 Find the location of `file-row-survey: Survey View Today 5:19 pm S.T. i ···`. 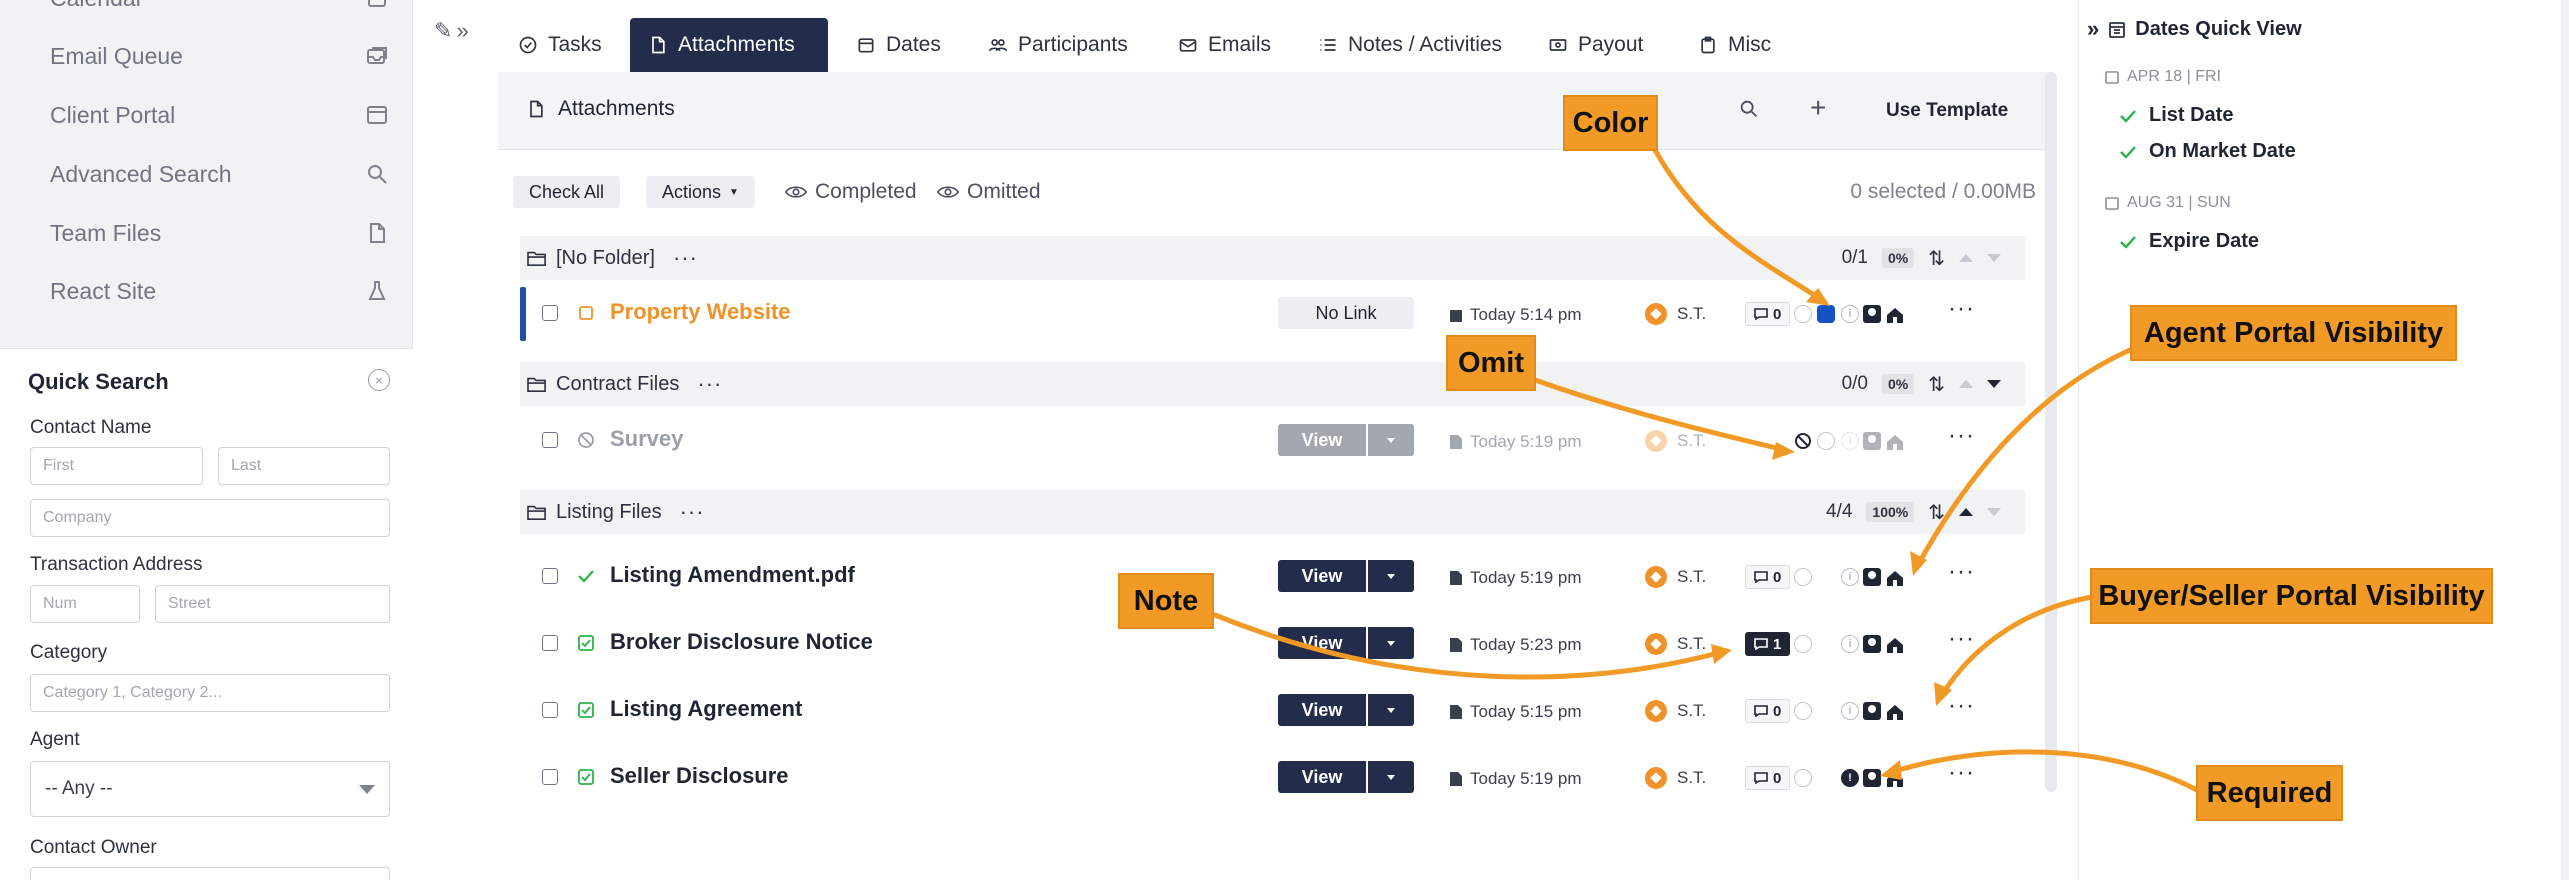

file-row-survey: Survey View Today 5:19 pm S.T. i ··· is located at coordinates (1272, 441).